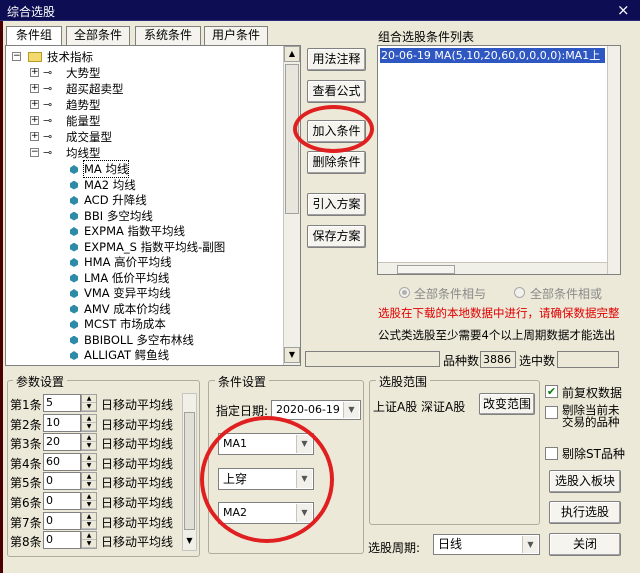 The width and height of the screenshot is (640, 573). Describe the element at coordinates (62, 422) in the screenshot. I see `param-value-input: 10` at that location.